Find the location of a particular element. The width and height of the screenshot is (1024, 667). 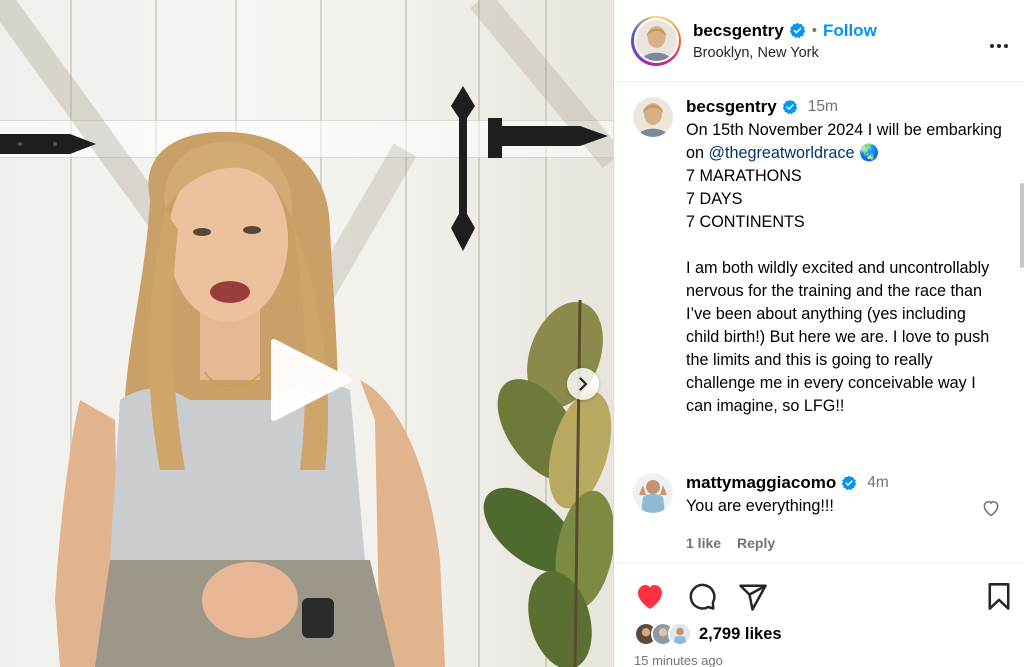

globe-emoji: 🌏 is located at coordinates (869, 153).